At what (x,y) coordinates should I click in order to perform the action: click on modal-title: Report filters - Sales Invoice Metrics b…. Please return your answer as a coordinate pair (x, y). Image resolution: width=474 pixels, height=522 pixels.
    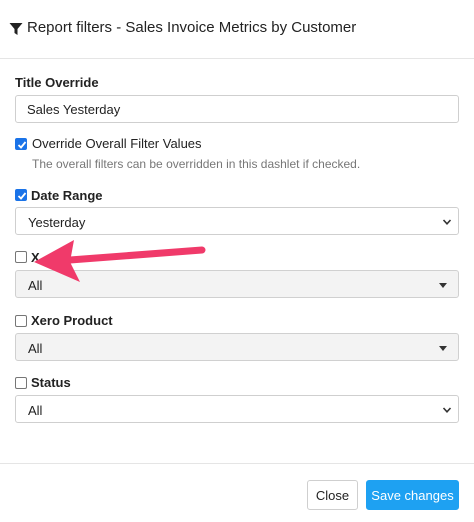
    Looking at the image, I should click on (192, 27).